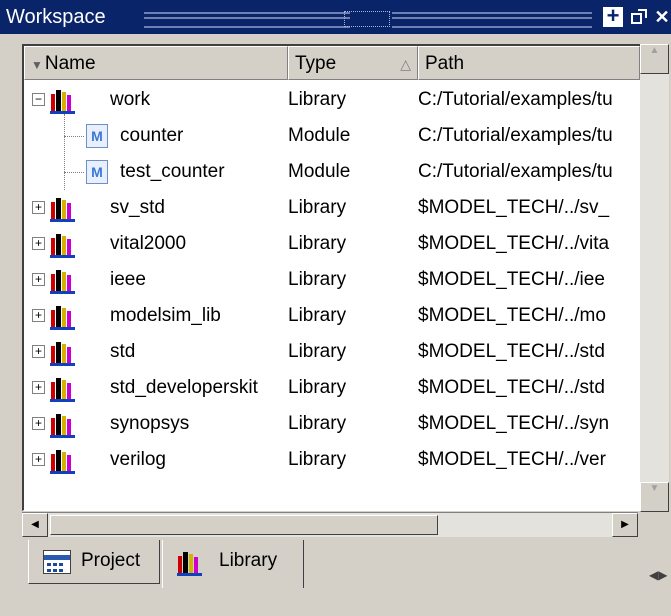 Image resolution: width=671 pixels, height=616 pixels. Describe the element at coordinates (512, 459) in the screenshot. I see `path-cell: $MODEL_TECH/../ver` at that location.